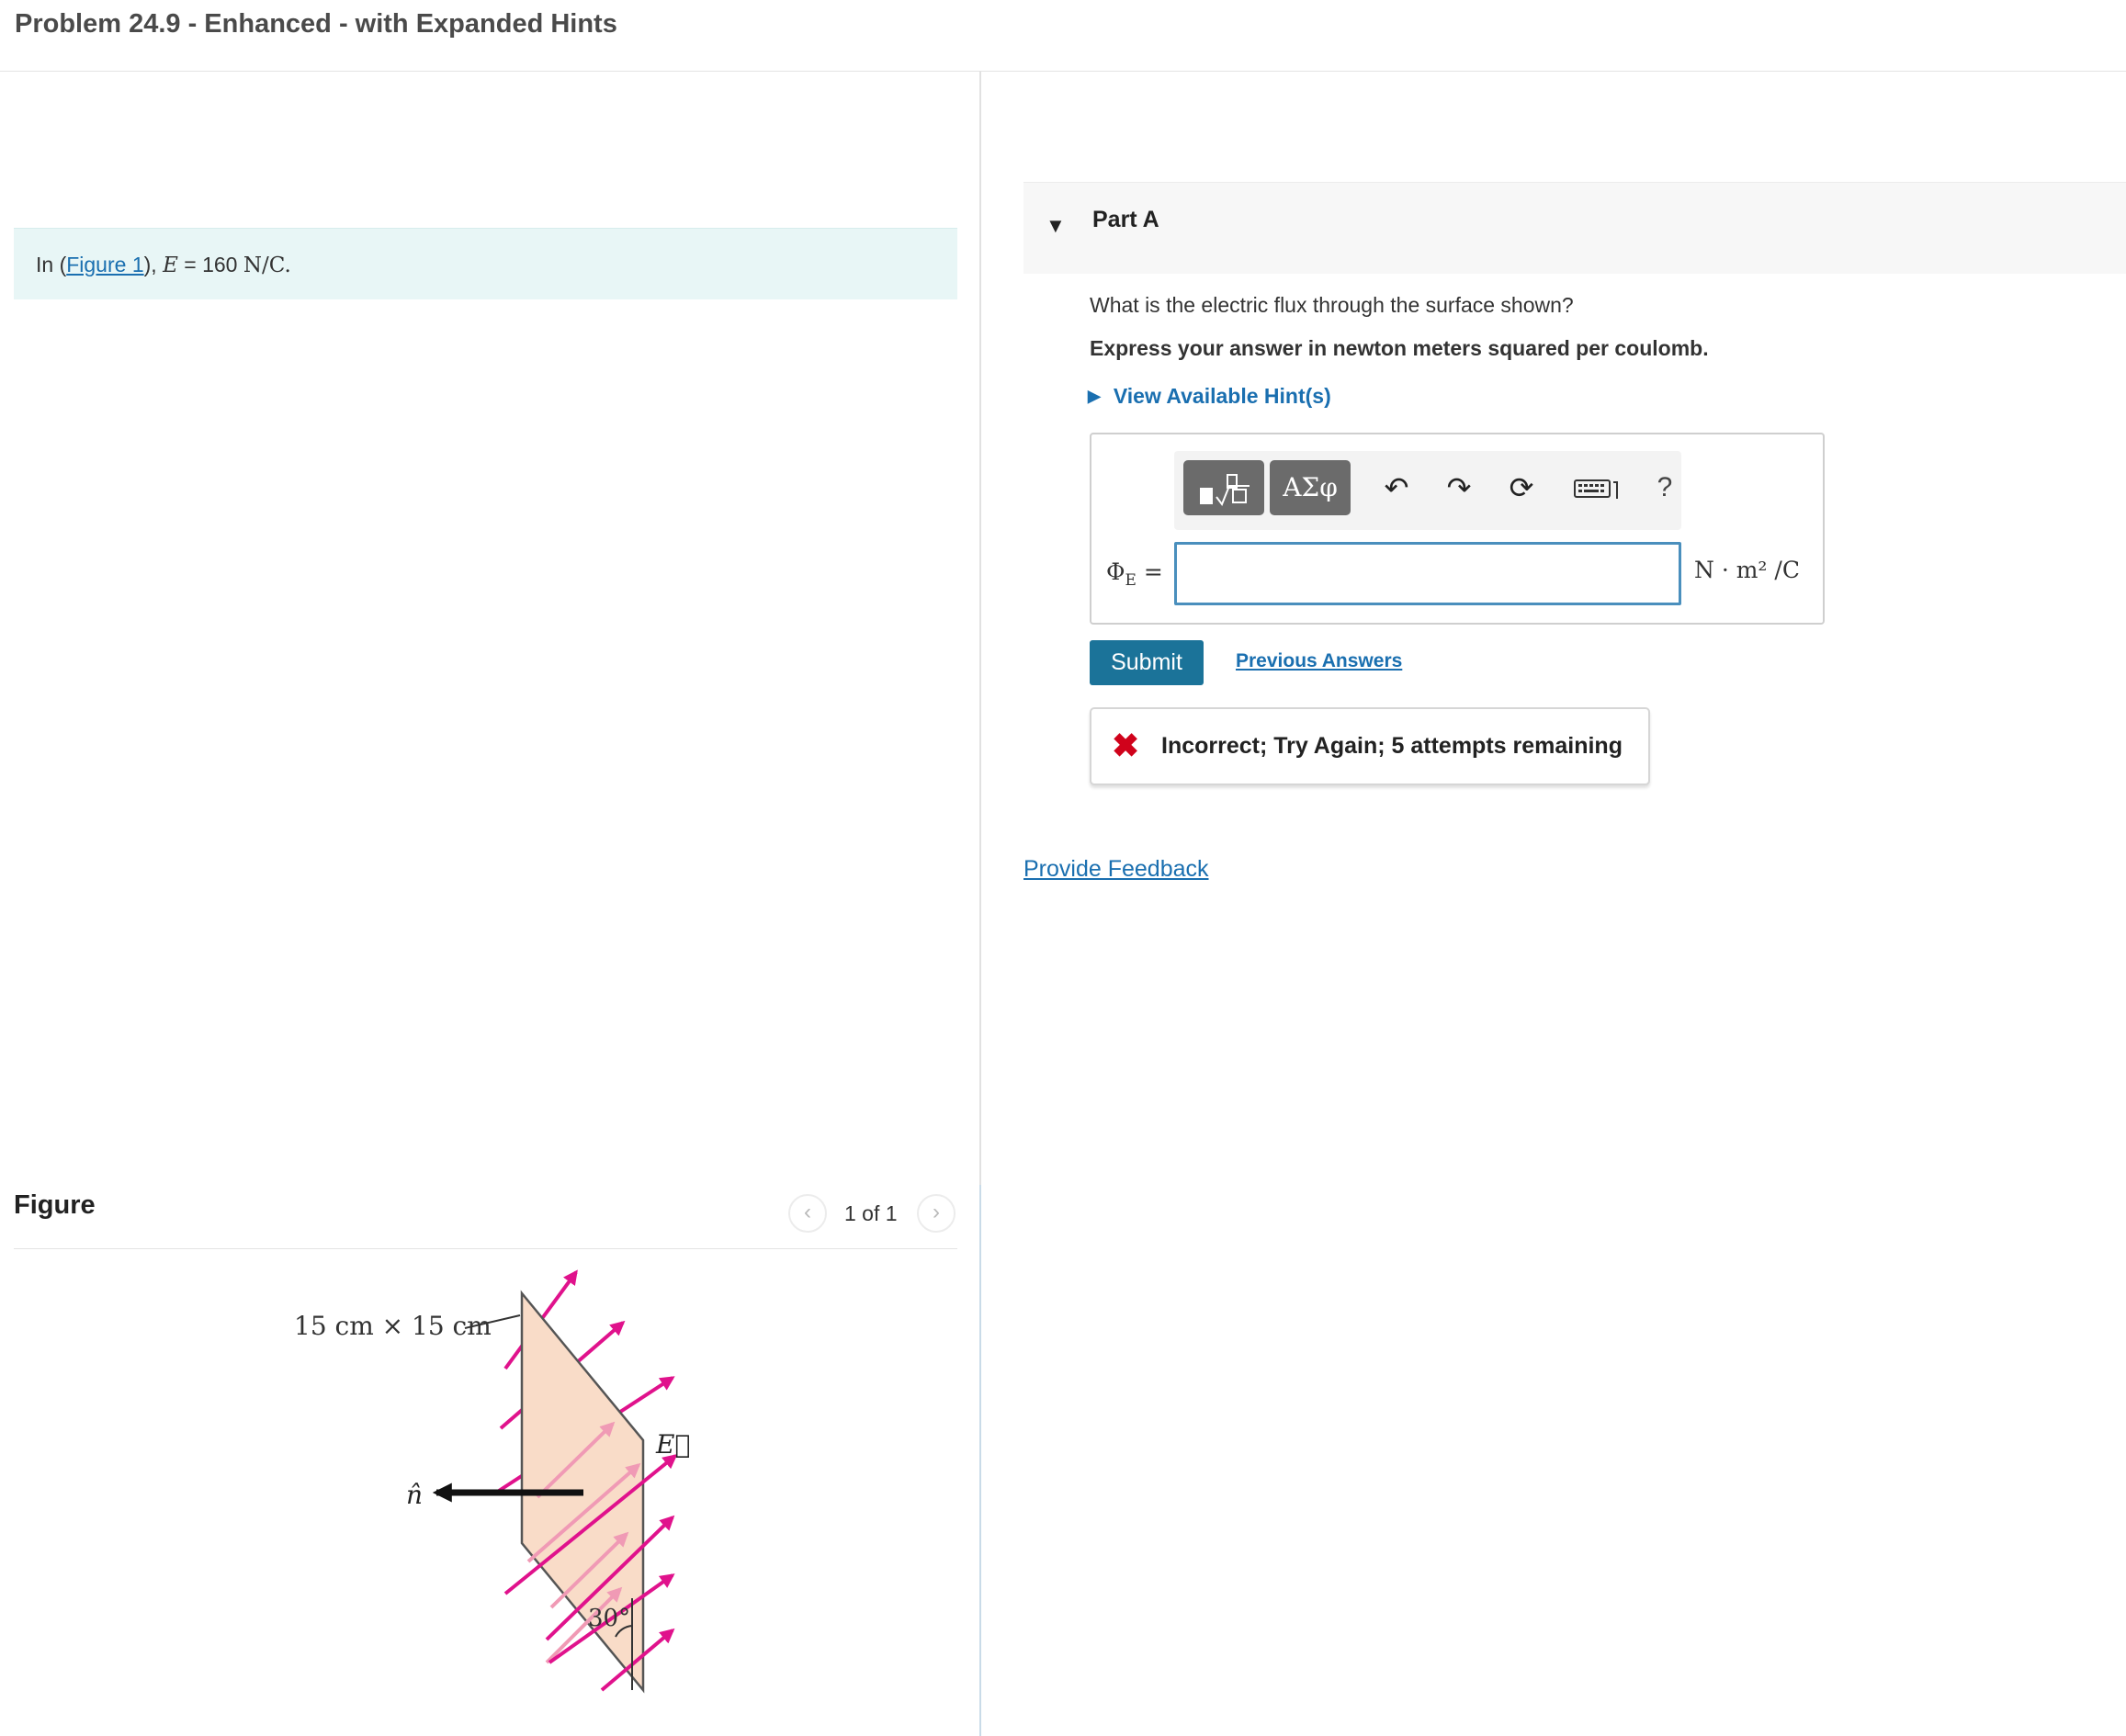  What do you see at coordinates (1747, 570) in the screenshot?
I see `answer-unit: N · m² /C` at bounding box center [1747, 570].